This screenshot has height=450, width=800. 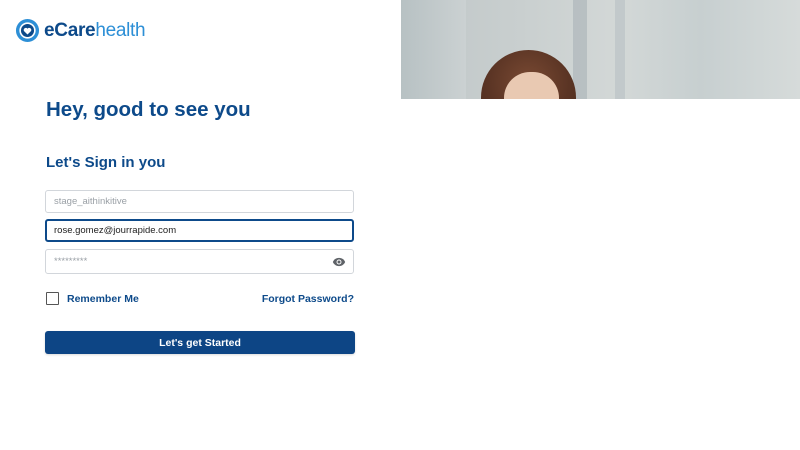 I want to click on form-subtitle: Let's Sign in you, so click(x=106, y=162).